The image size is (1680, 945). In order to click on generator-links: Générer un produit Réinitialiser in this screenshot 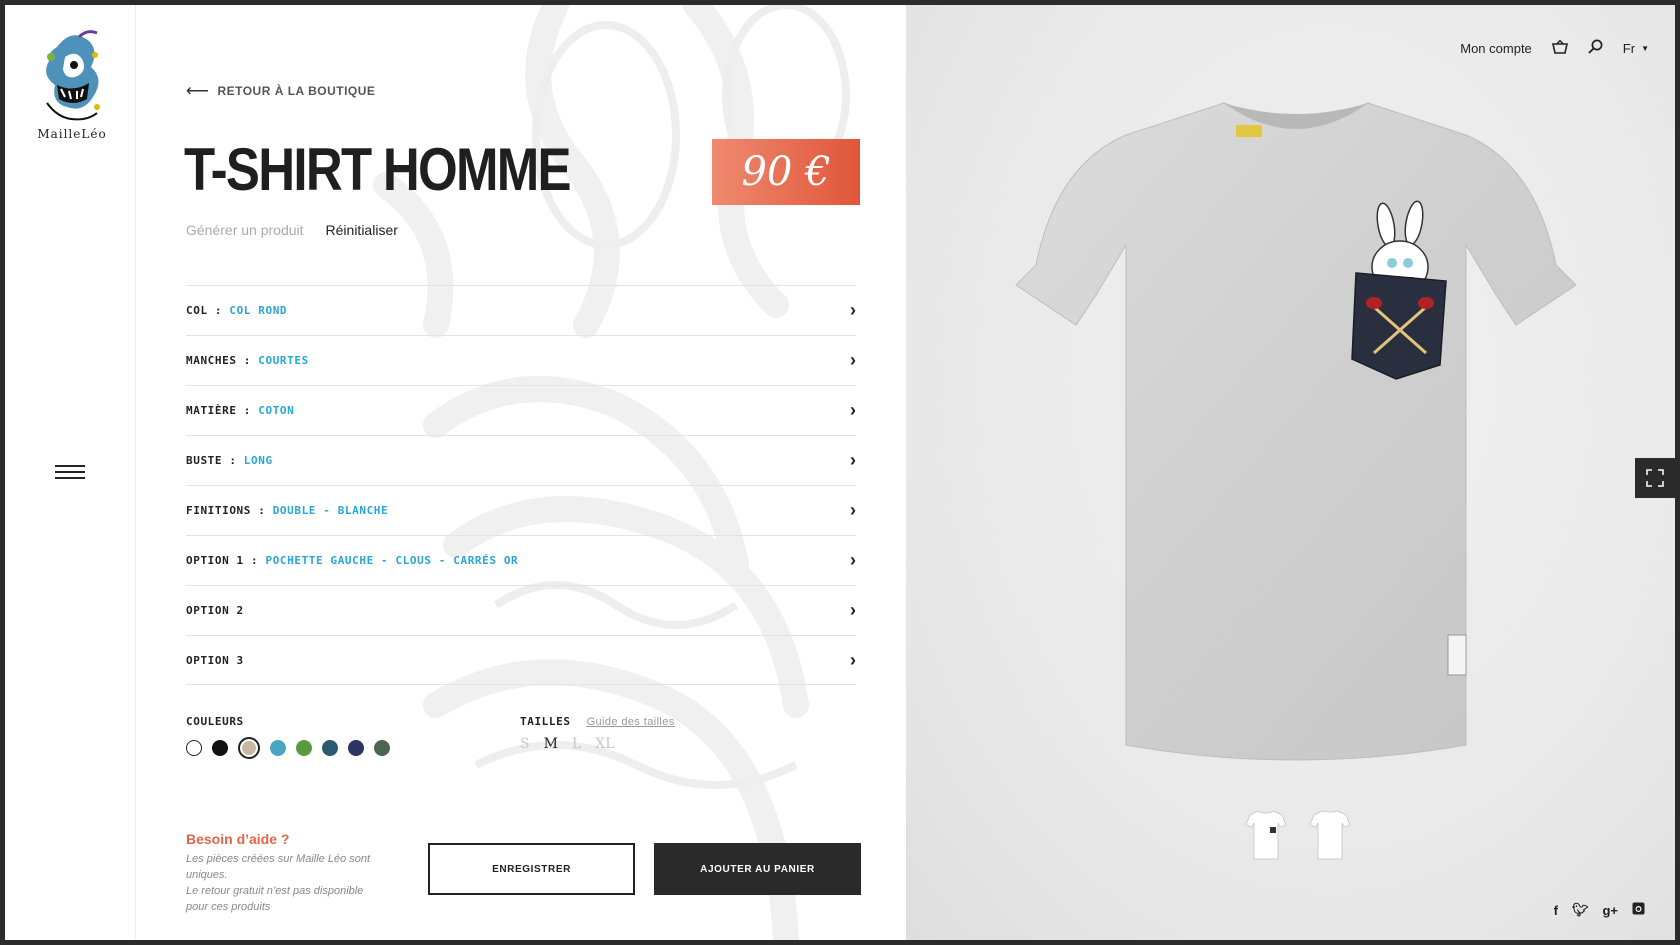, I will do `click(292, 230)`.